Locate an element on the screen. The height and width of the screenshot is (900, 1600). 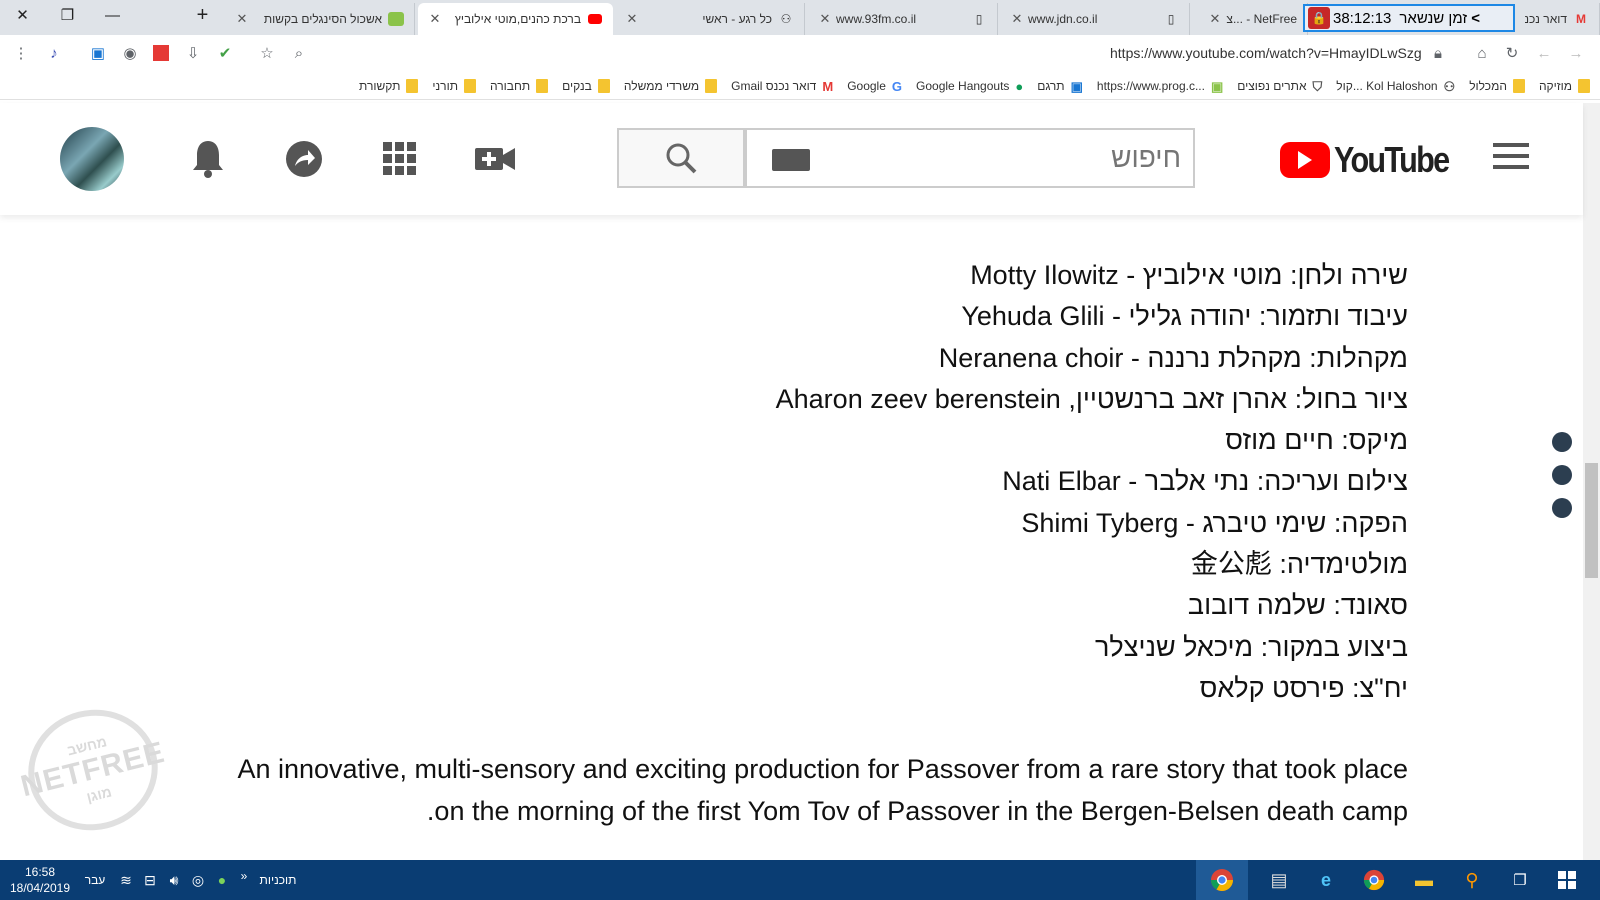
reload-icon: ↻ is located at coordinates (1512, 53).